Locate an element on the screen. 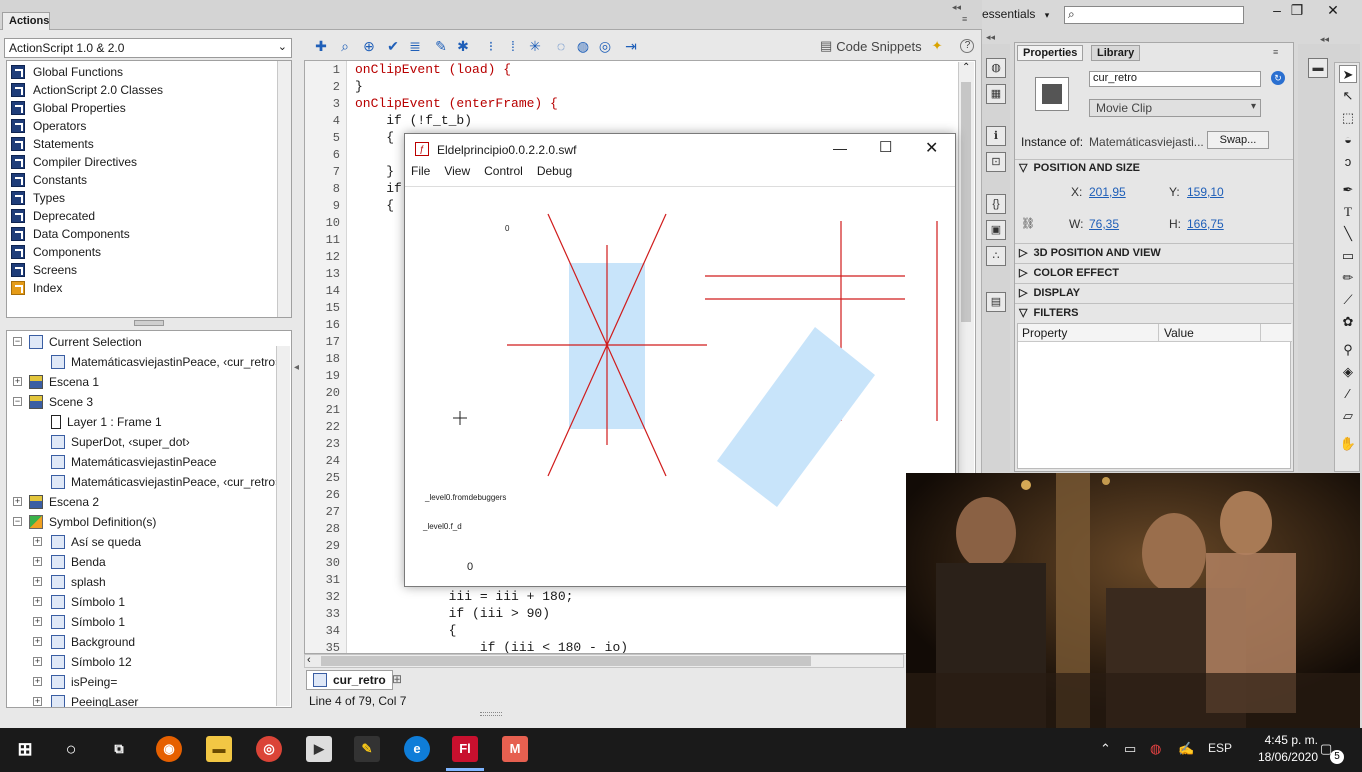  line-tool-icon: ╲ is located at coordinates (1348, 234).